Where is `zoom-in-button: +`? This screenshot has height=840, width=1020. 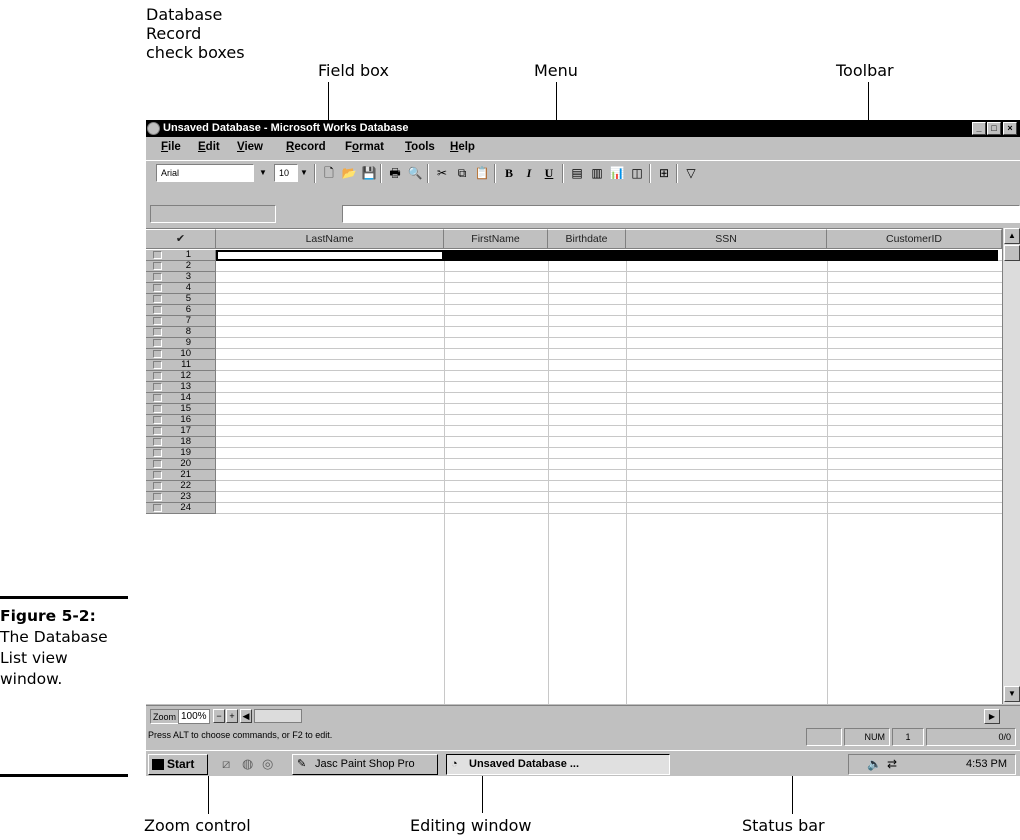 zoom-in-button: + is located at coordinates (232, 716).